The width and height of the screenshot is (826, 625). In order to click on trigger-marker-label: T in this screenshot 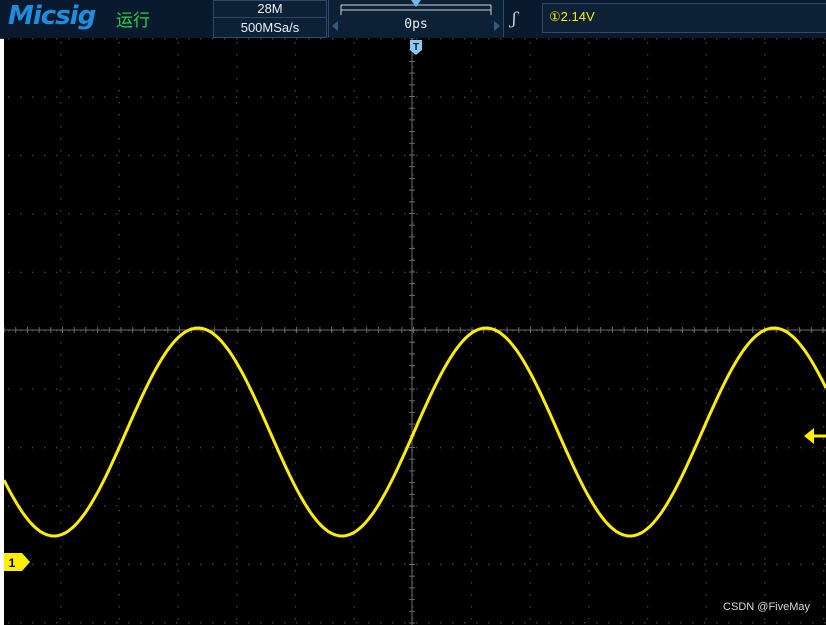, I will do `click(416, 47)`.